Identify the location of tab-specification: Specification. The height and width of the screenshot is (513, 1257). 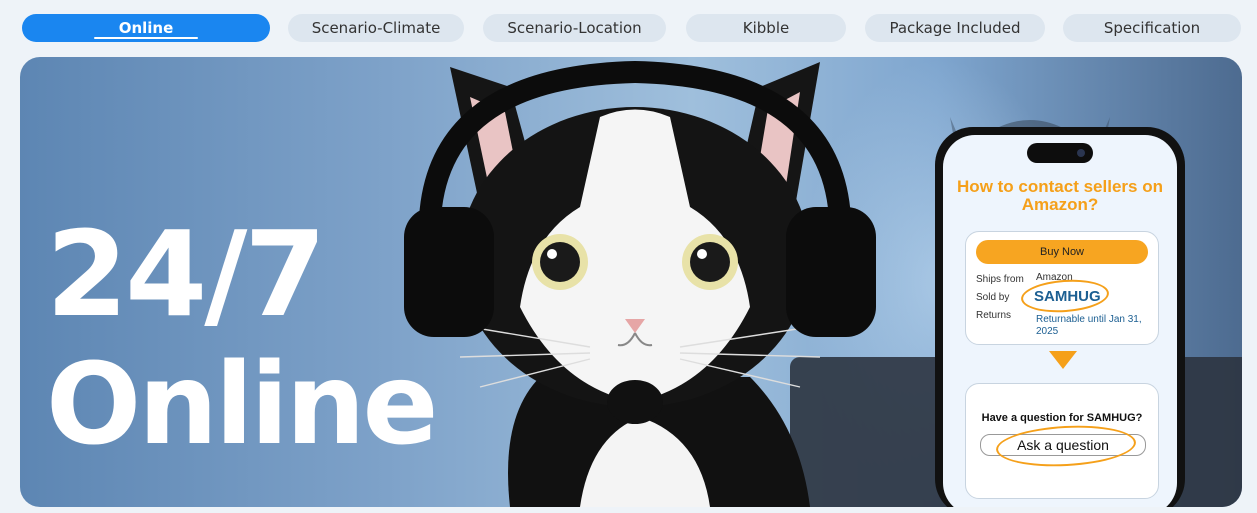
(1152, 28).